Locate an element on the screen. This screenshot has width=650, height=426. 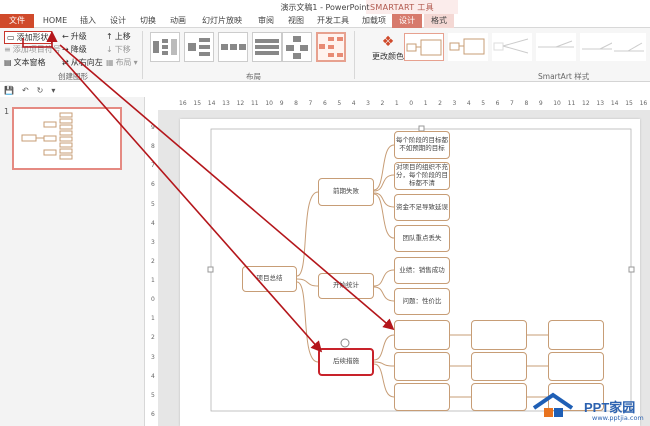
pptjia-logo-icon is located at coordinates (553, 404).